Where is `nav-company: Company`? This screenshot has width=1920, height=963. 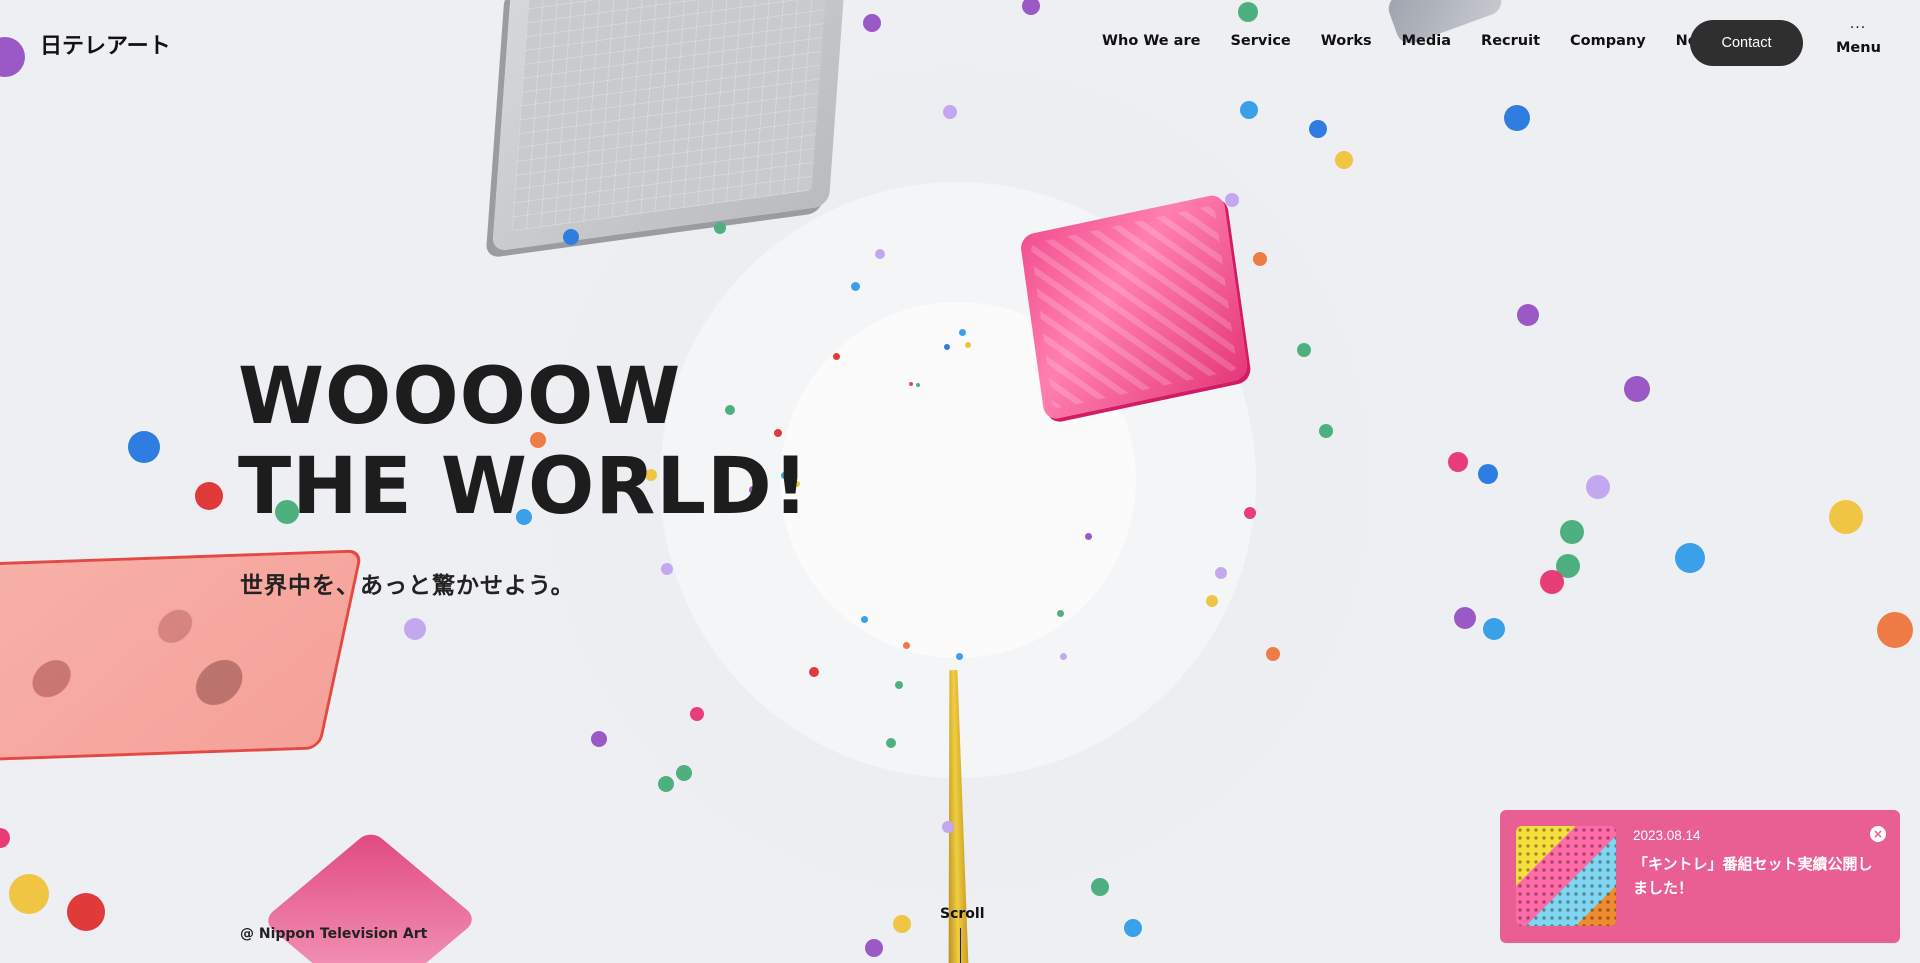 nav-company: Company is located at coordinates (1608, 41).